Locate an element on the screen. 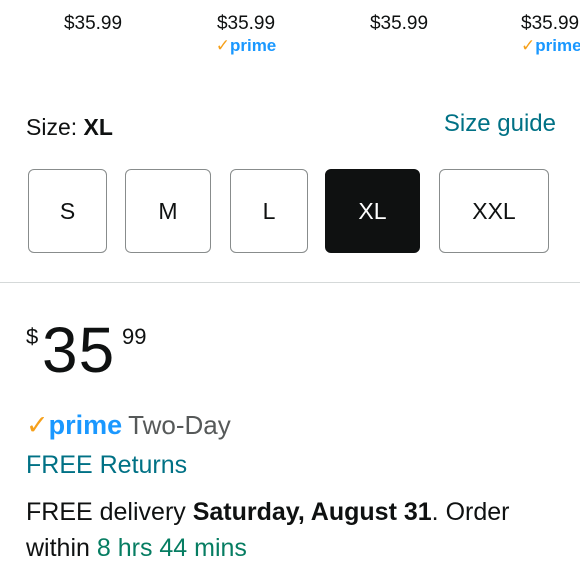 Image resolution: width=580 pixels, height=580 pixels. price-currency-symbol: $ is located at coordinates (32, 336).